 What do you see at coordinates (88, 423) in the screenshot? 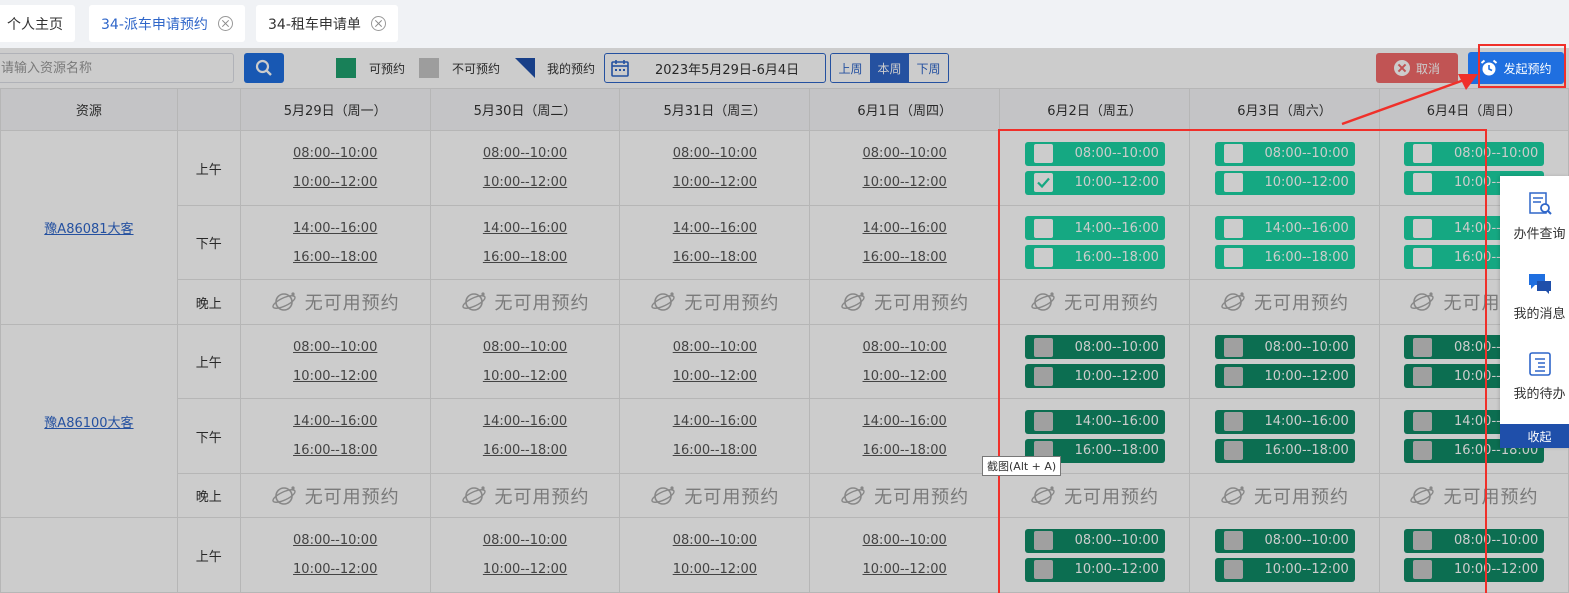
I see `resource-link: 豫A86100大客` at bounding box center [88, 423].